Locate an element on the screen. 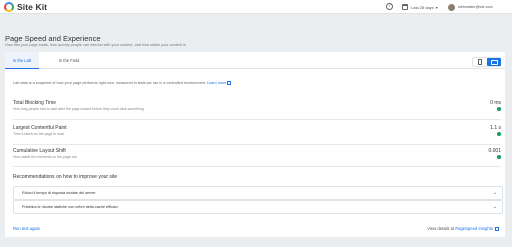  tab-in-the-lab: In the Lab is located at coordinates (22, 60).